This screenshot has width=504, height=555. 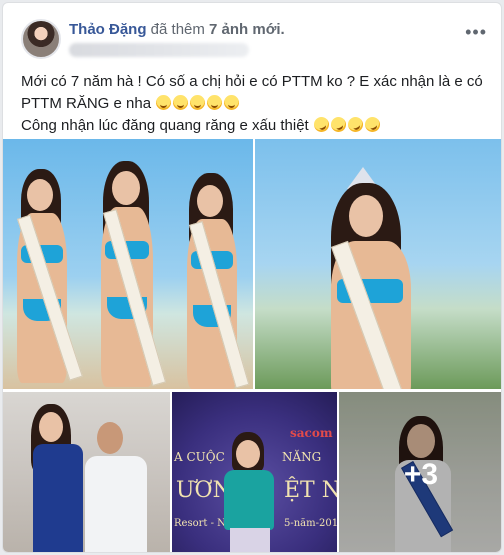 I want to click on post-action: đã thêm, so click(x=177, y=29).